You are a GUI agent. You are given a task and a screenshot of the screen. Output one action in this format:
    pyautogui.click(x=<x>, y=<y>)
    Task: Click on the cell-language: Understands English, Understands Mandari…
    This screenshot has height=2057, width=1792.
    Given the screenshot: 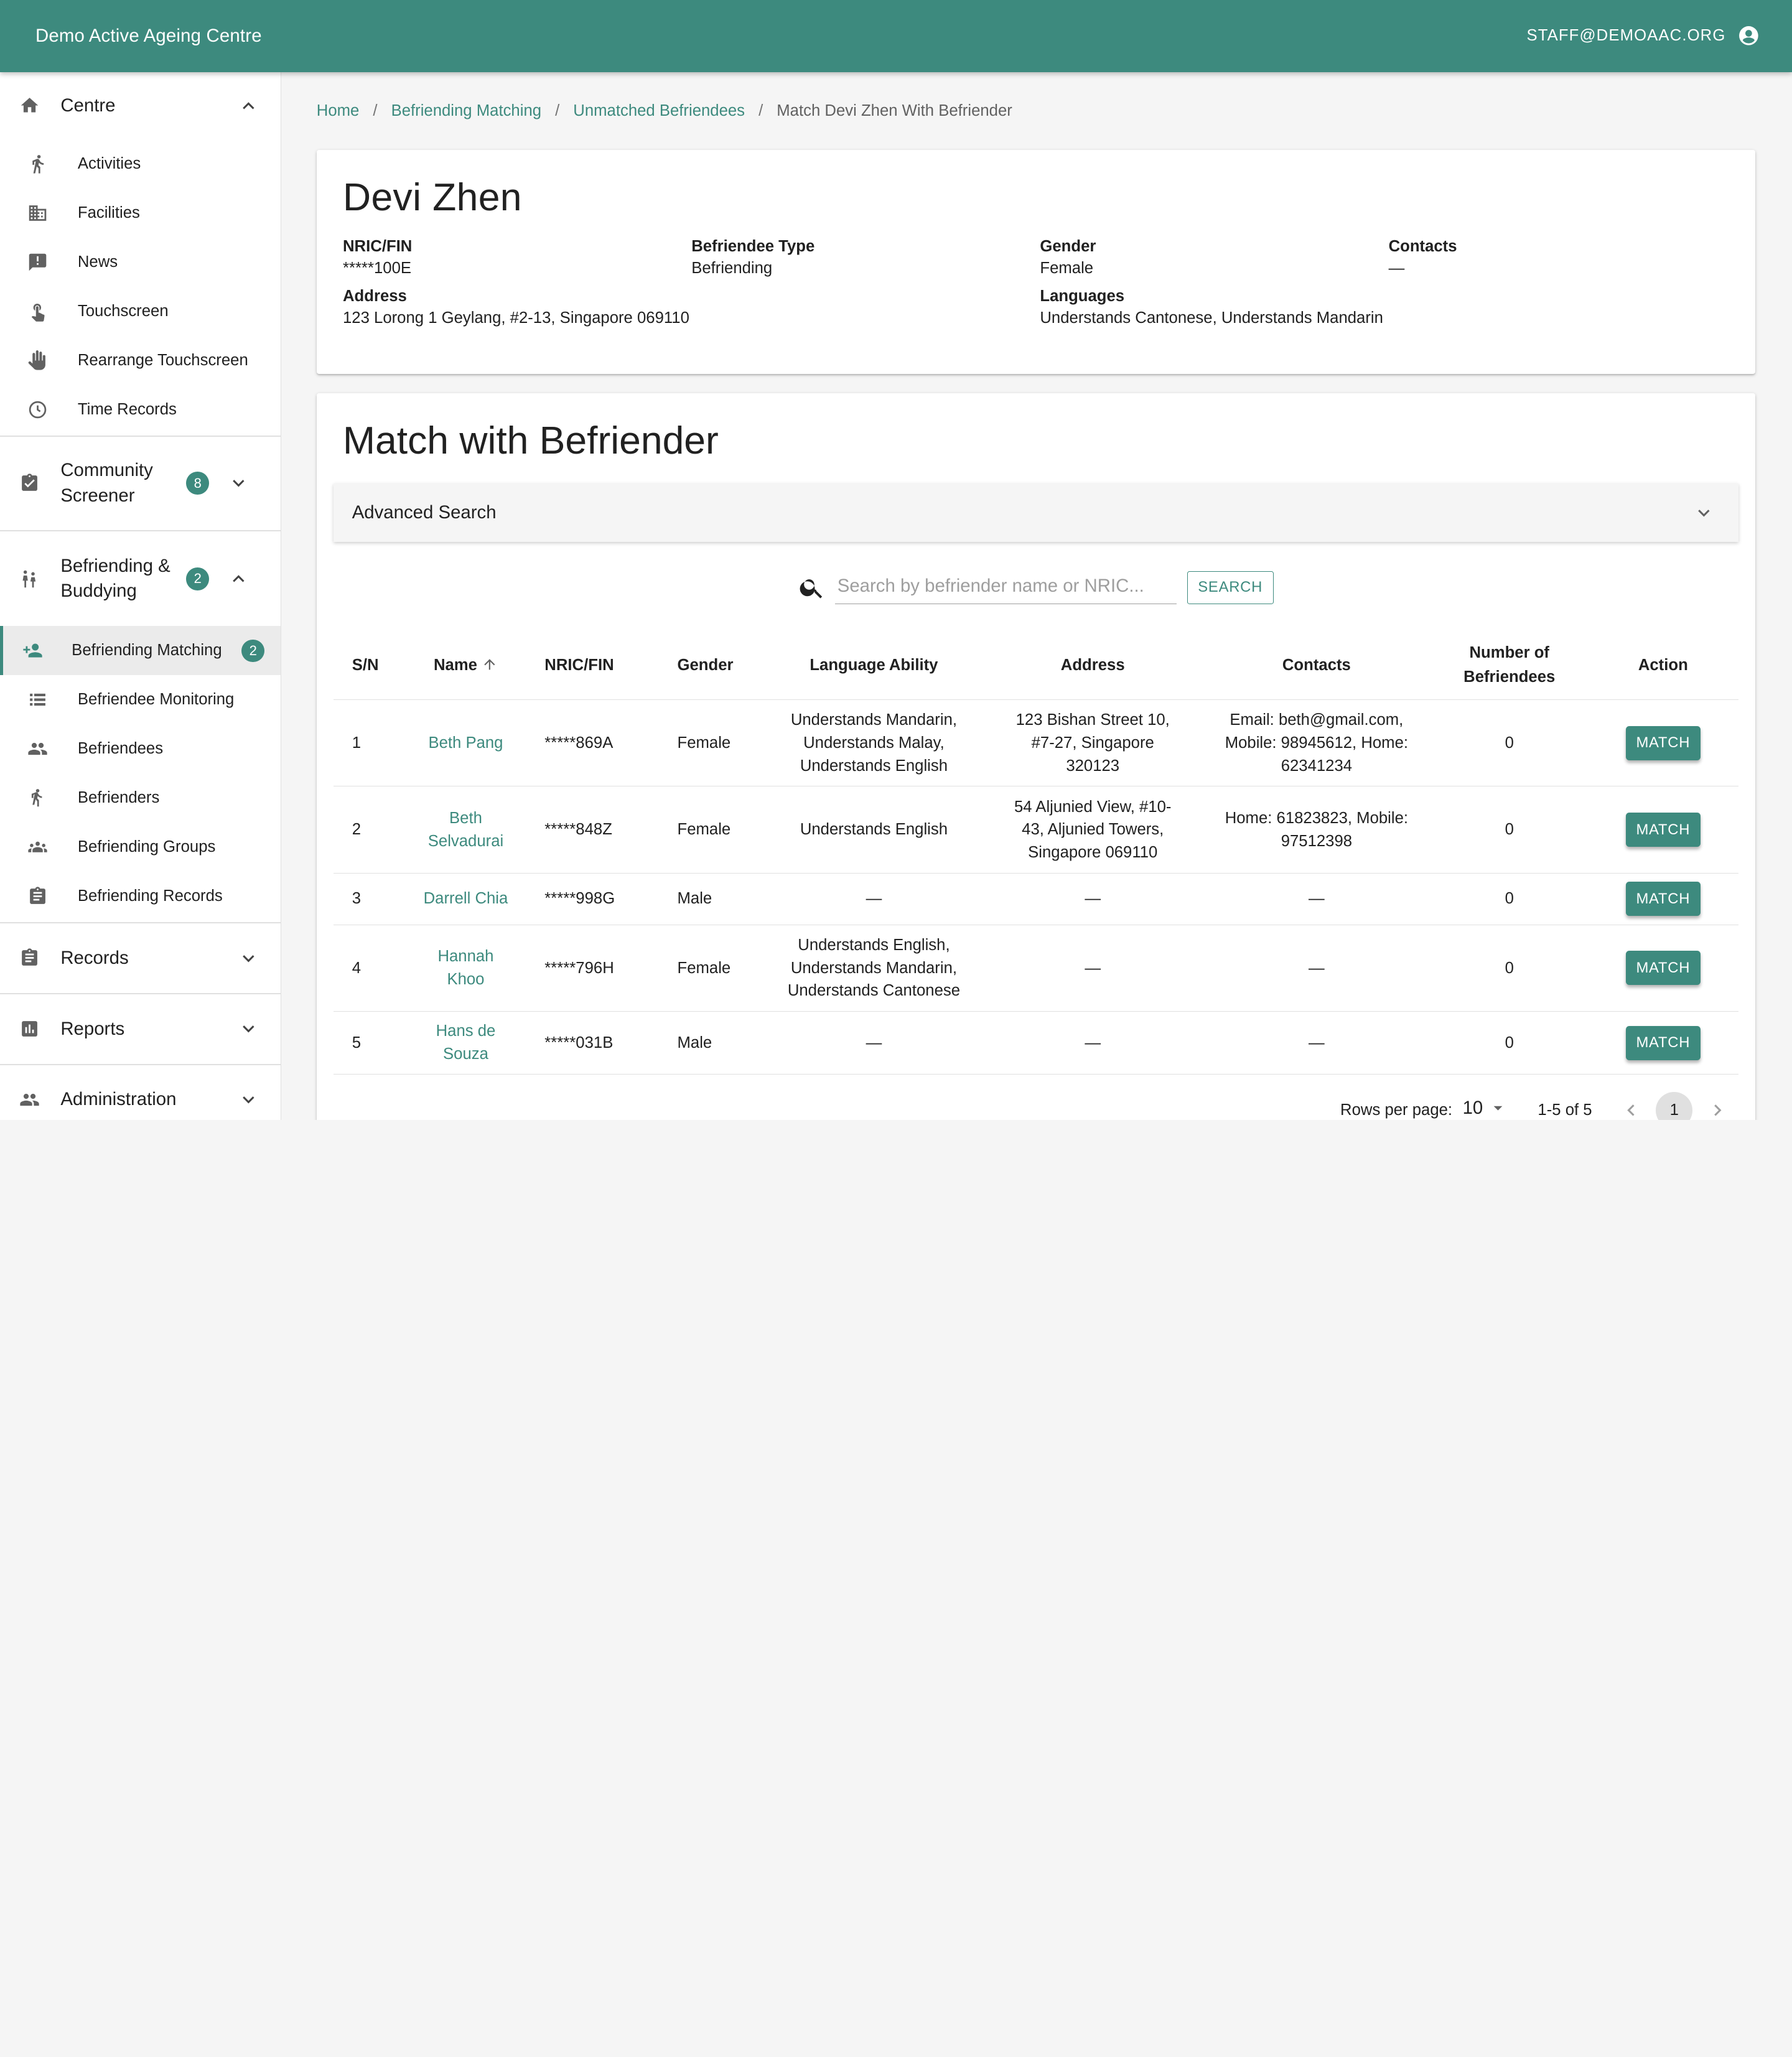 What is the action you would take?
    pyautogui.click(x=874, y=968)
    